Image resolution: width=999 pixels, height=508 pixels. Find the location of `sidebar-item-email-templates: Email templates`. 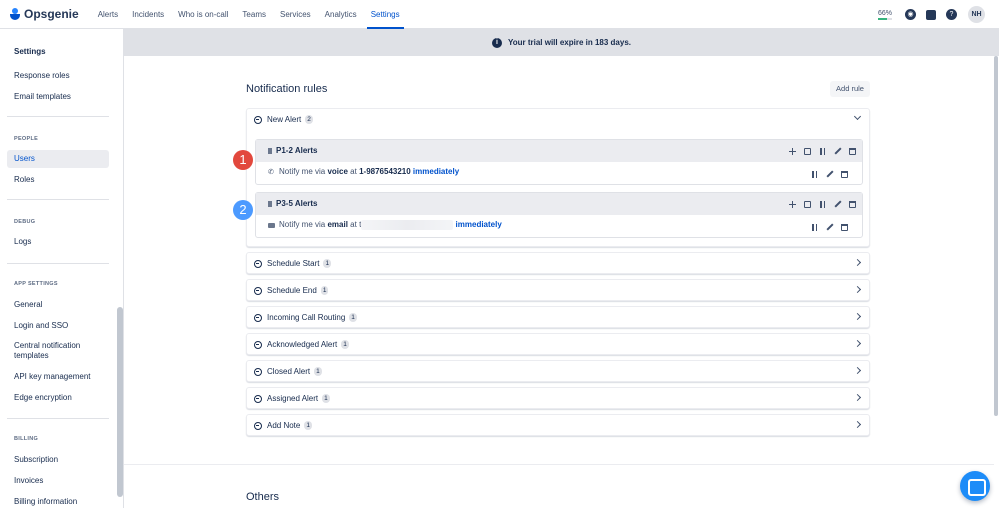

sidebar-item-email-templates: Email templates is located at coordinates (58, 97).